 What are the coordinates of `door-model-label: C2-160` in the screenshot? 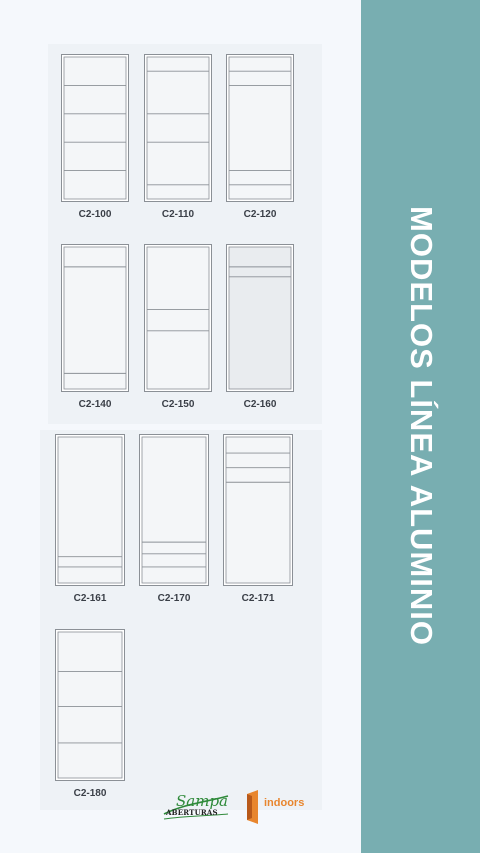 It's located at (260, 404).